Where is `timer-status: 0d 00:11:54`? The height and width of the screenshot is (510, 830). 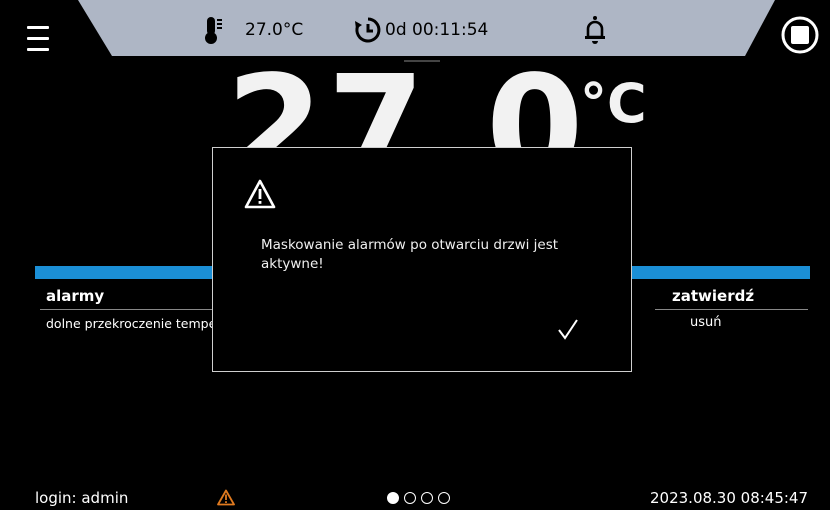
timer-status: 0d 00:11:54 is located at coordinates (421, 30).